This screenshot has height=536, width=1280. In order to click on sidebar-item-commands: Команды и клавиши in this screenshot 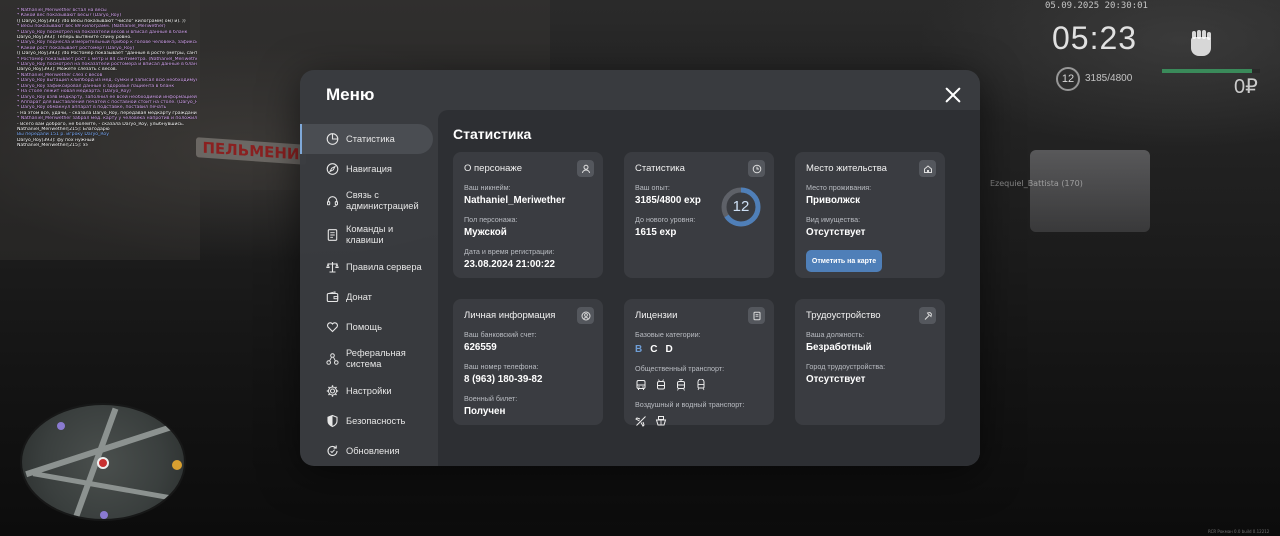, I will do `click(369, 235)`.